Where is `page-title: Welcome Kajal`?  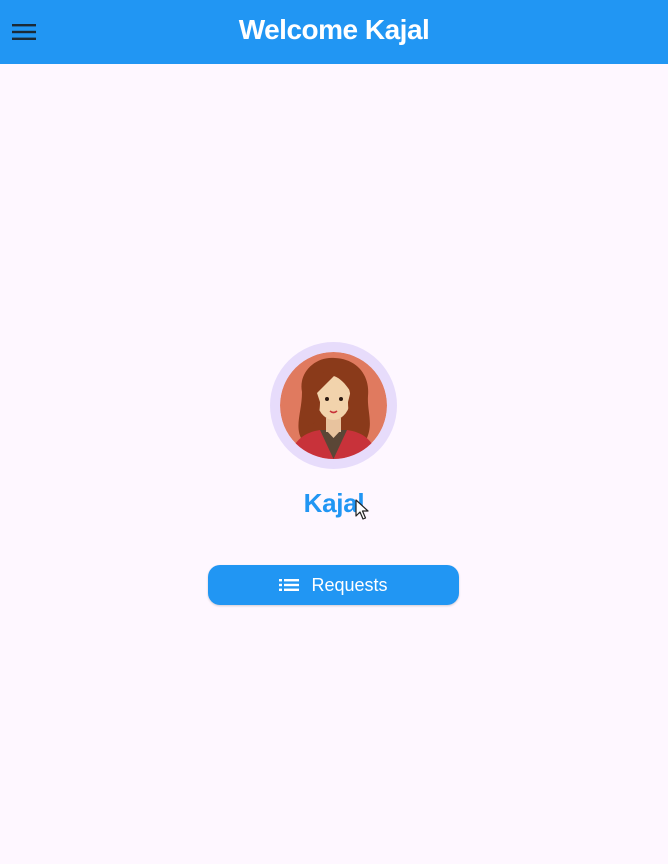
page-title: Welcome Kajal is located at coordinates (334, 29).